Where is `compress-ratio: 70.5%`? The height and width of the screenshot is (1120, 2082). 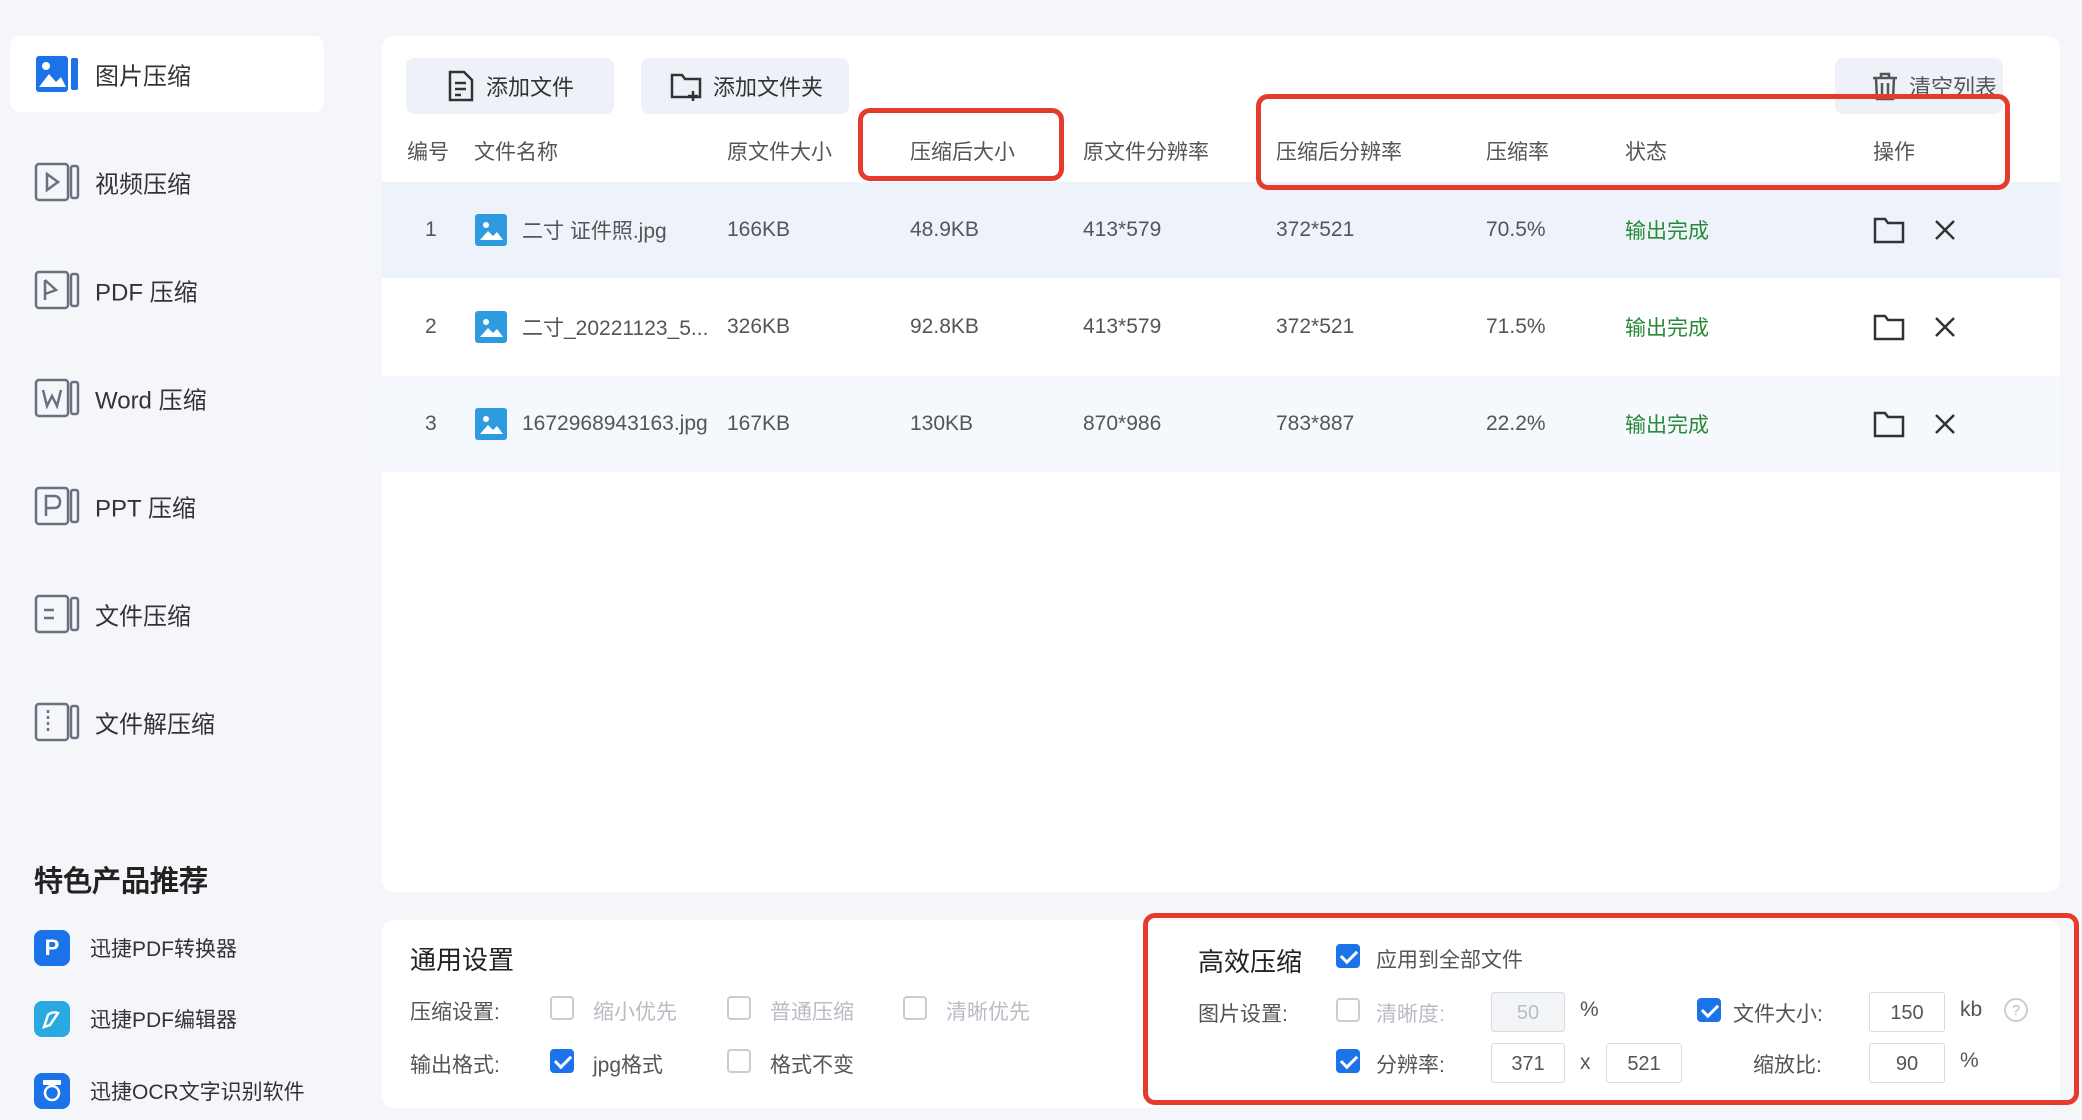 compress-ratio: 70.5% is located at coordinates (1516, 229).